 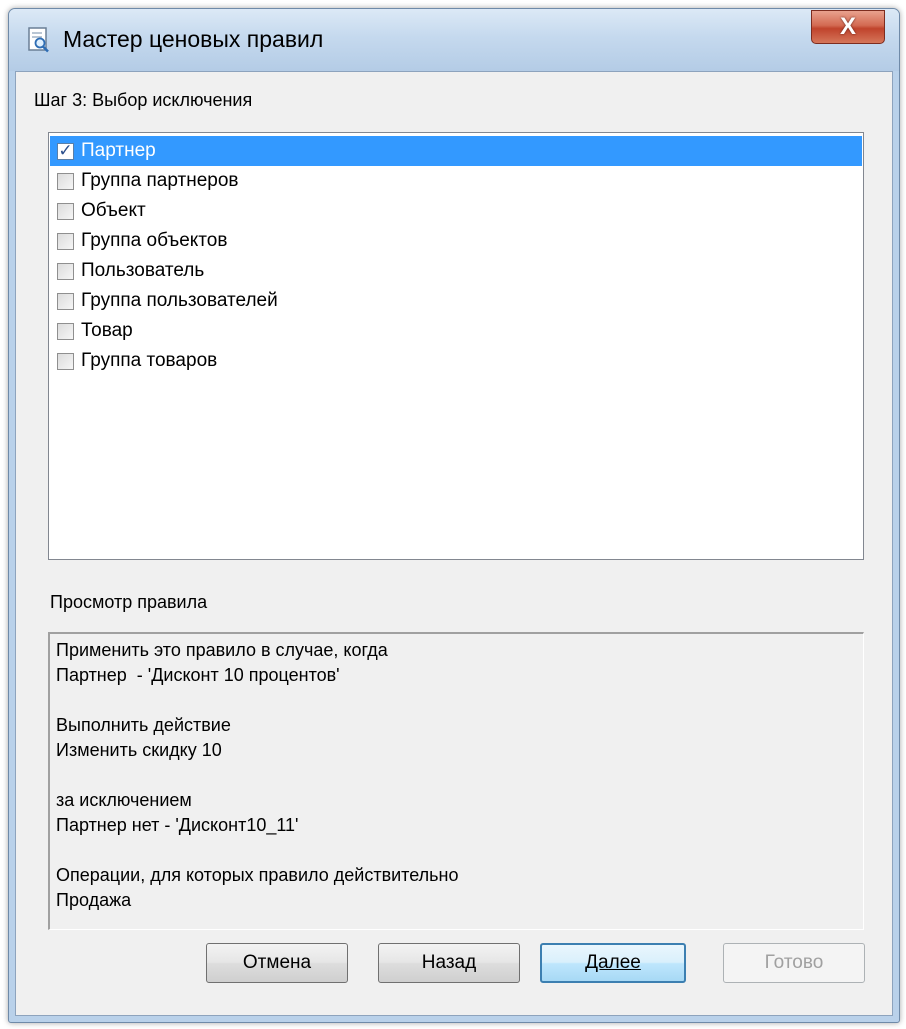 I want to click on window-title: Мастер ценовых правил, so click(x=193, y=39).